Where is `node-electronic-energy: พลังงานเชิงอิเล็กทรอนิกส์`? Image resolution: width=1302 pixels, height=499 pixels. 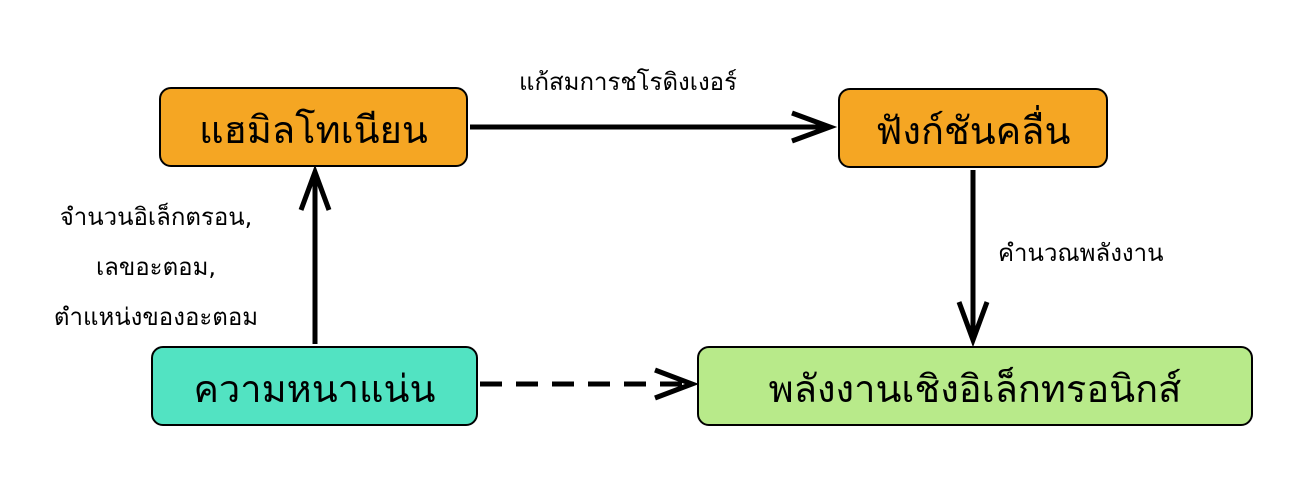
node-electronic-energy: พลังงานเชิงอิเล็กทรอนิกส์ is located at coordinates (975, 386).